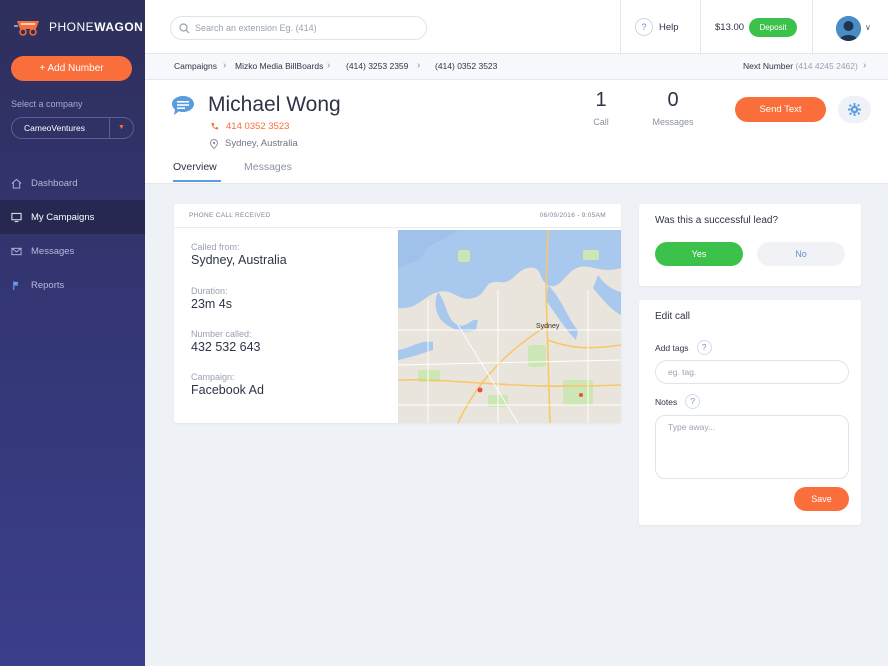 The image size is (888, 666). What do you see at coordinates (214, 143) in the screenshot?
I see `location-pin-icon` at bounding box center [214, 143].